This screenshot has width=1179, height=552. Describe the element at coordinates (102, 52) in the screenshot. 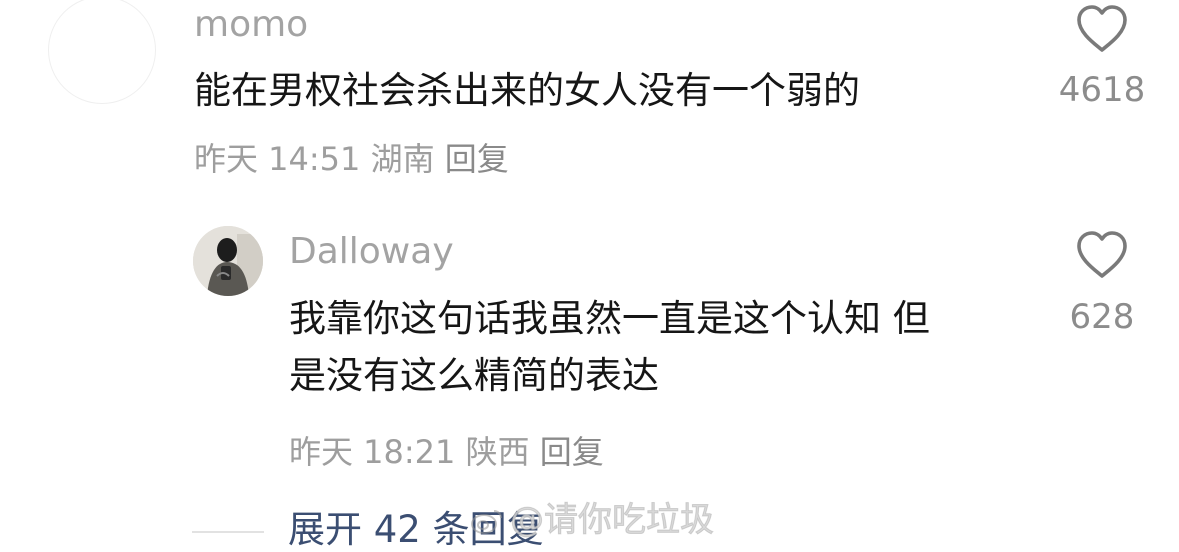

I see `avatar-momo` at that location.